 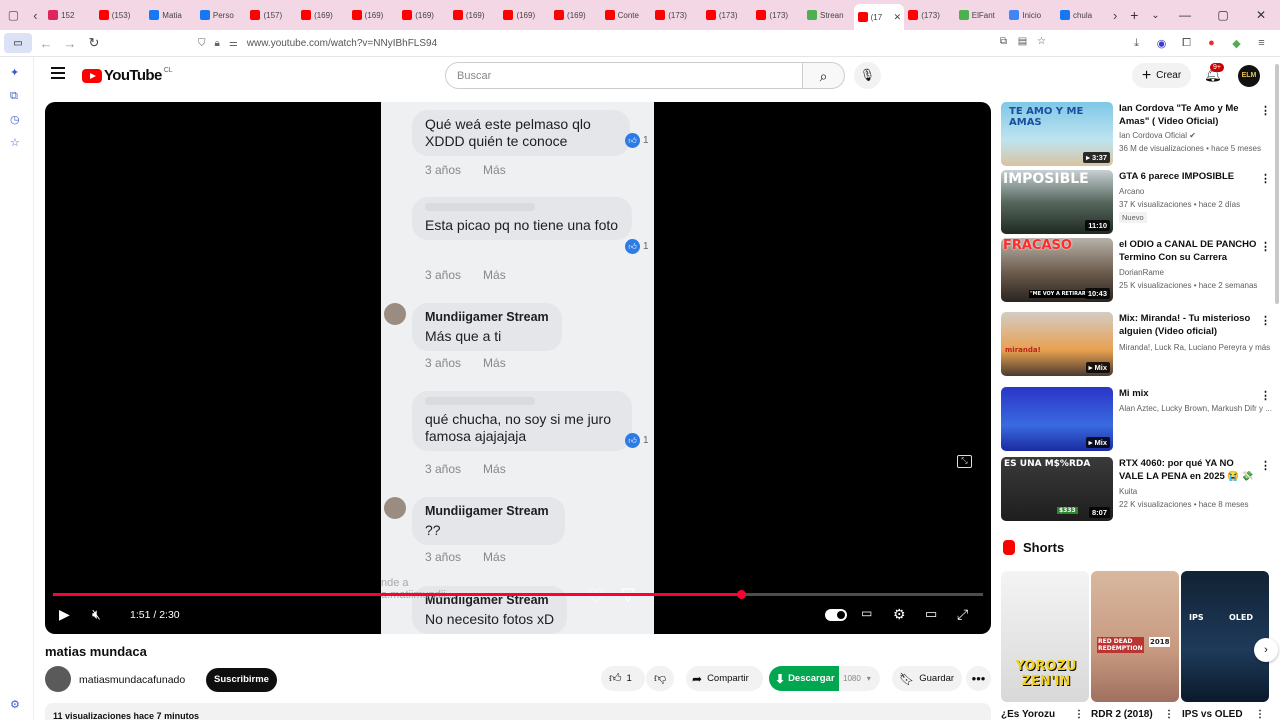 I want to click on rec-channel: Arcano, so click(x=1131, y=191).